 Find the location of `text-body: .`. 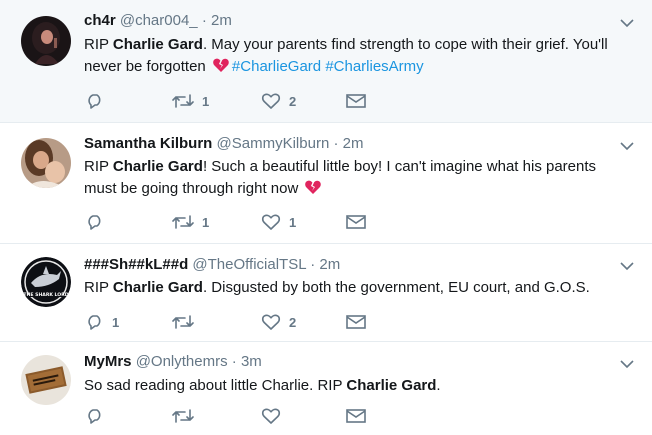

text-body: . is located at coordinates (438, 385).